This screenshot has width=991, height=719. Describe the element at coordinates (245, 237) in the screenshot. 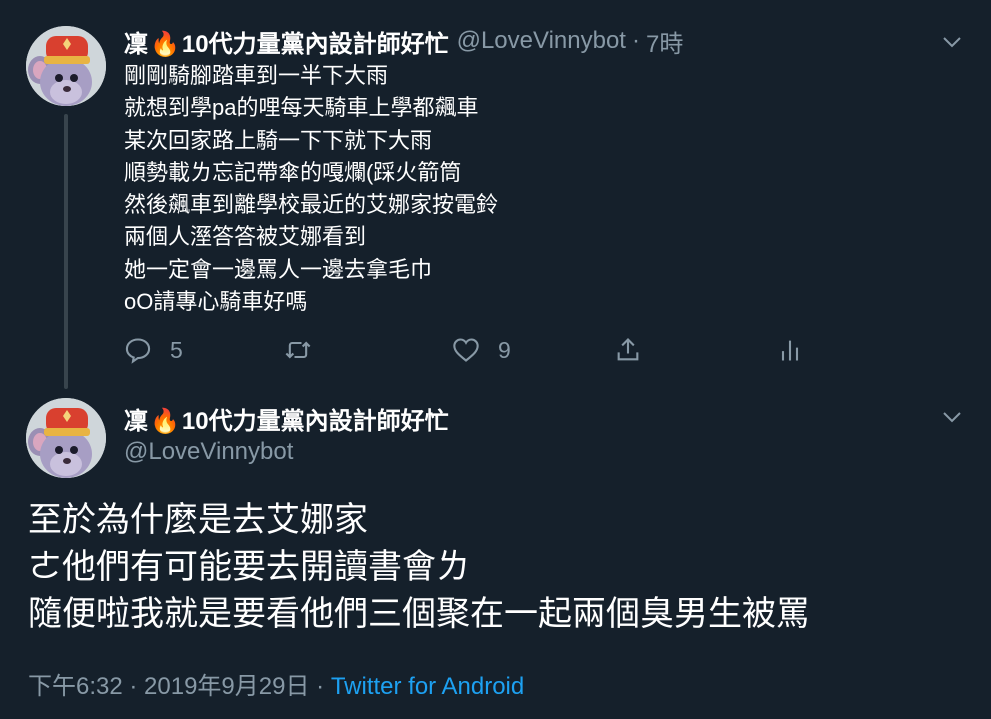

I see `tweet-line: 兩個人溼答答被艾娜看到` at that location.